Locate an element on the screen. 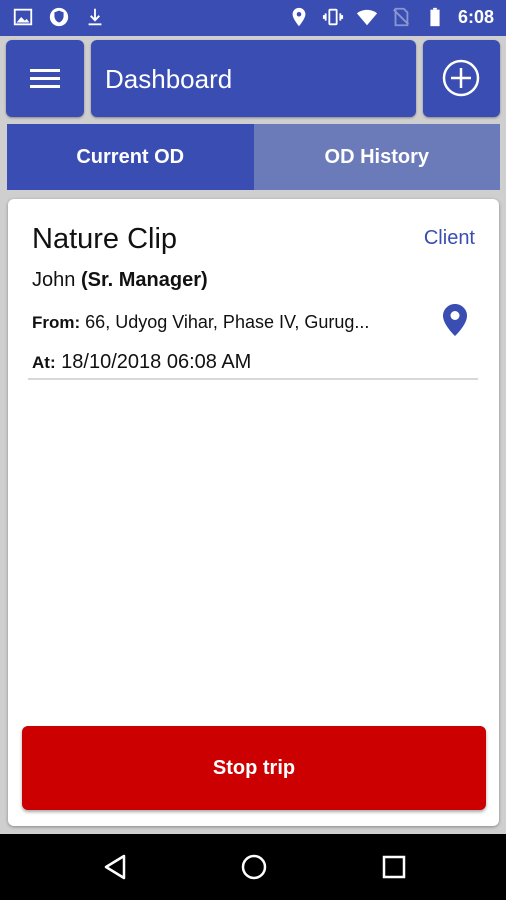 The image size is (506, 900). status-time: 6:08 is located at coordinates (475, 17).